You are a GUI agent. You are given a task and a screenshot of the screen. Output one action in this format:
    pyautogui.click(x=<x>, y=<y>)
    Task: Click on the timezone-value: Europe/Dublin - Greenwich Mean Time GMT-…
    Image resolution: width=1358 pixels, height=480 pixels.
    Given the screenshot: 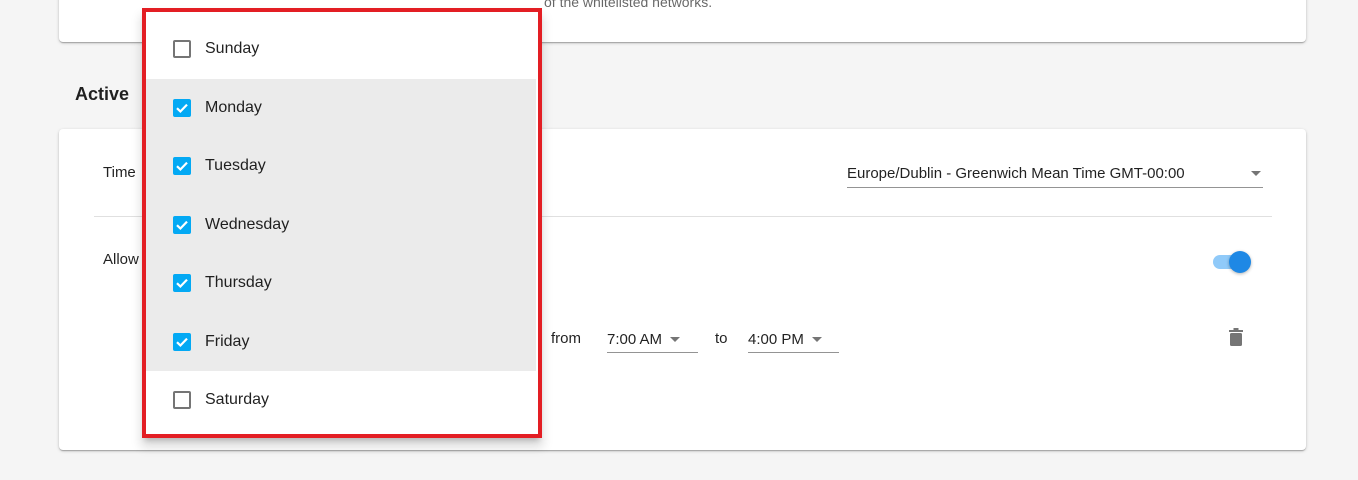 What is the action you would take?
    pyautogui.click(x=1016, y=173)
    